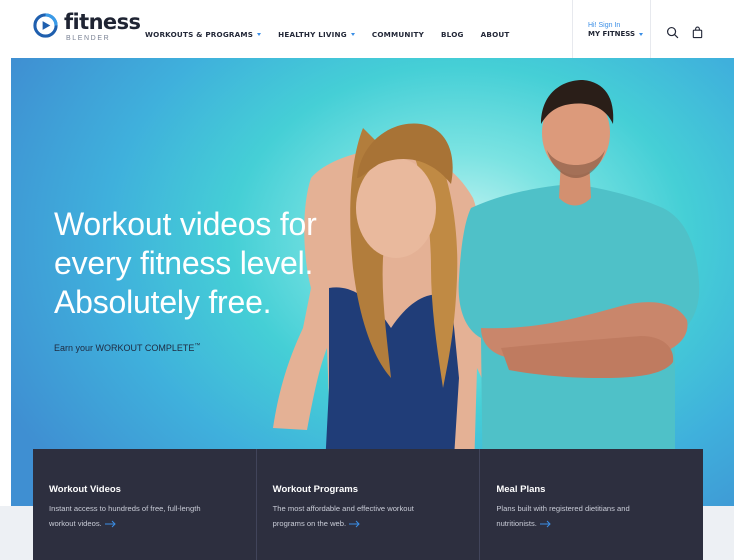  I want to click on nav-item-label: ABOUT, so click(495, 34).